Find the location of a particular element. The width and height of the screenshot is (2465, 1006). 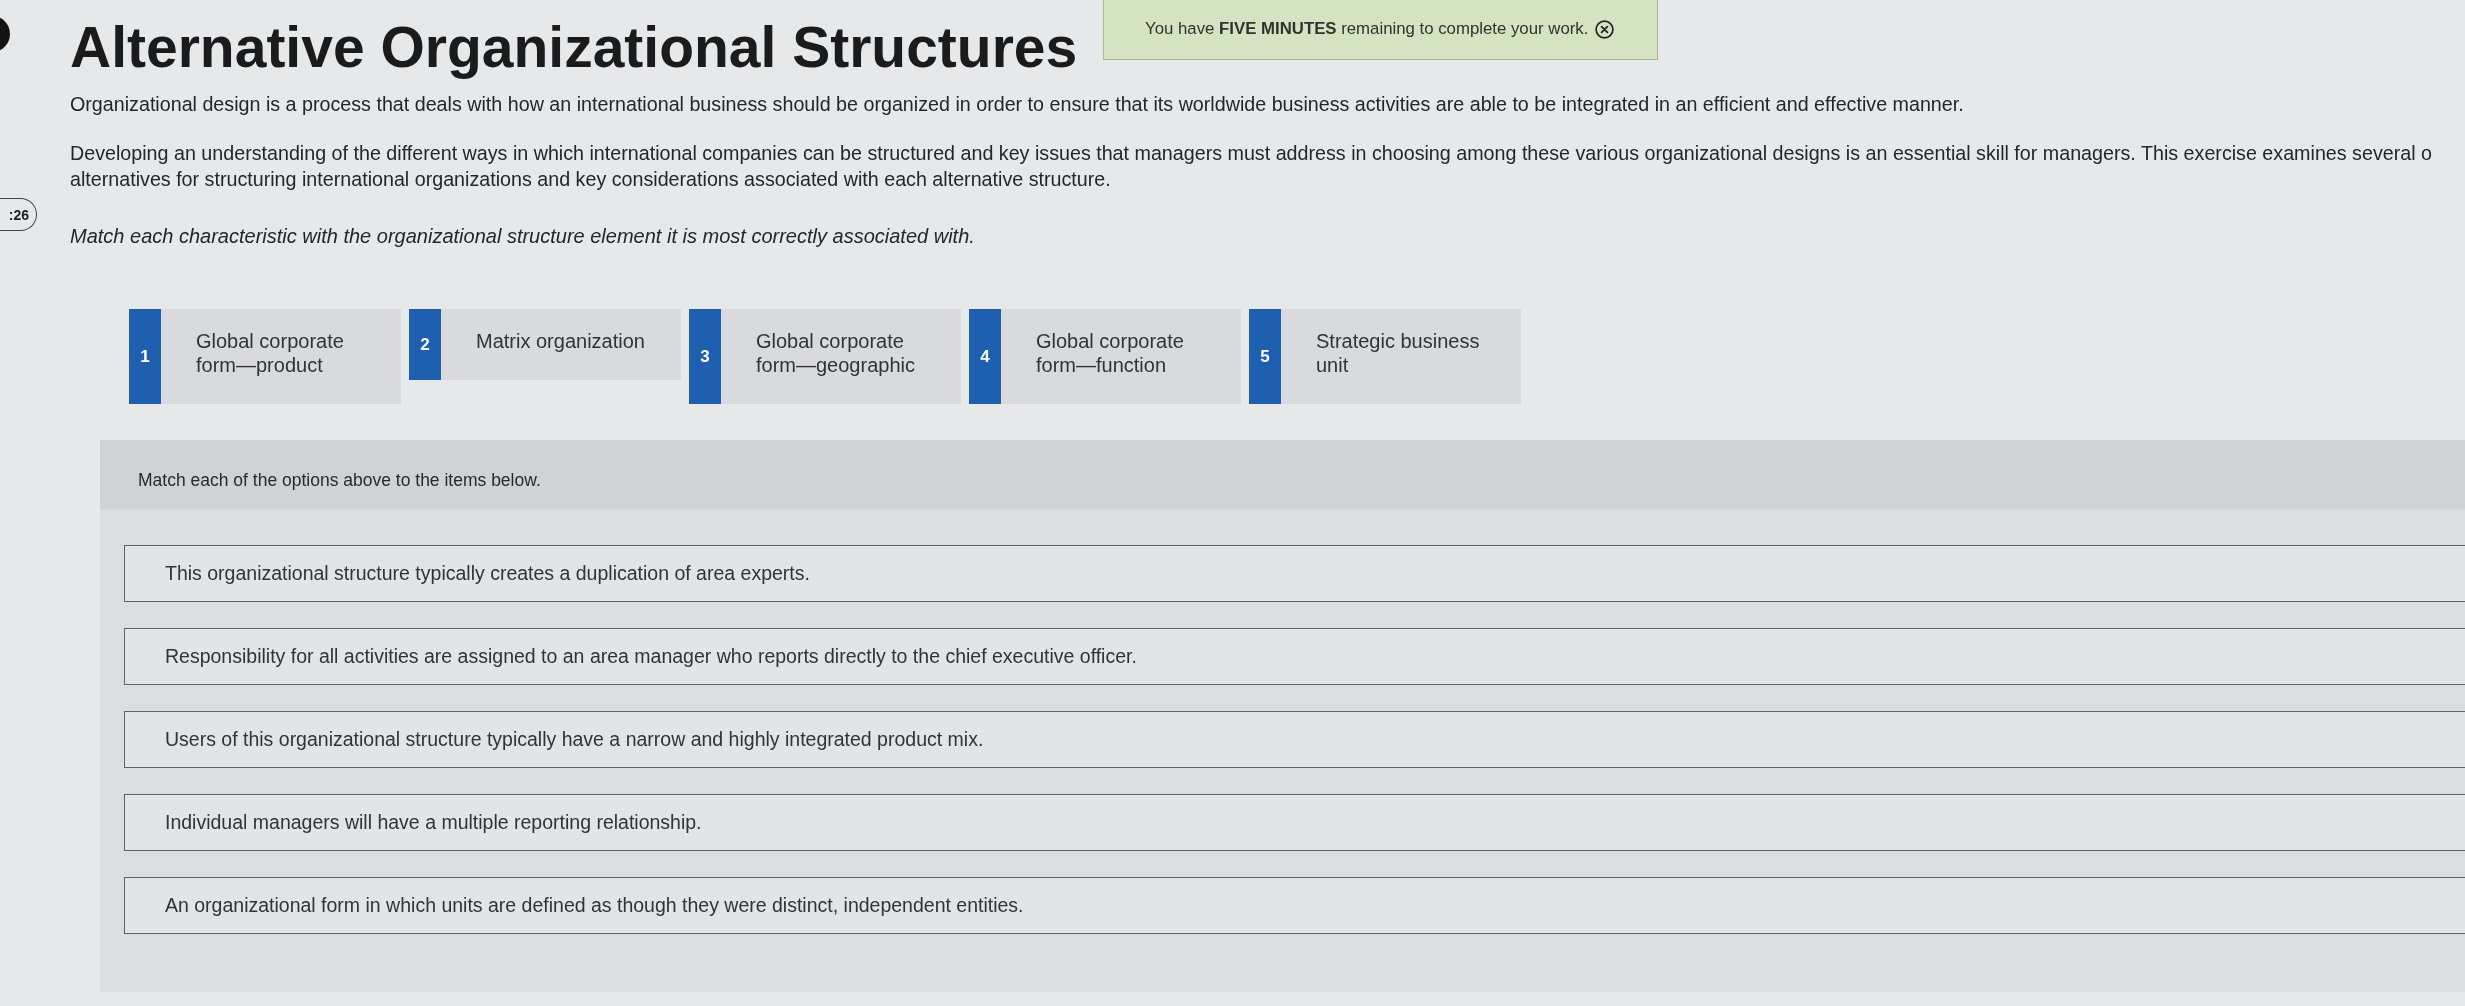

page-title: Alternative Organizational Structures is located at coordinates (574, 47).